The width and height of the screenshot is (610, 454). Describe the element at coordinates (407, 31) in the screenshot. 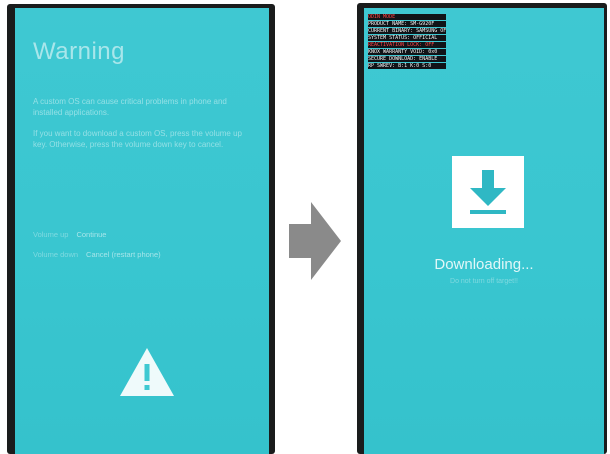

I see `debug-line: CURRENT BINARY: SAMSUNG OFFICIAL` at that location.